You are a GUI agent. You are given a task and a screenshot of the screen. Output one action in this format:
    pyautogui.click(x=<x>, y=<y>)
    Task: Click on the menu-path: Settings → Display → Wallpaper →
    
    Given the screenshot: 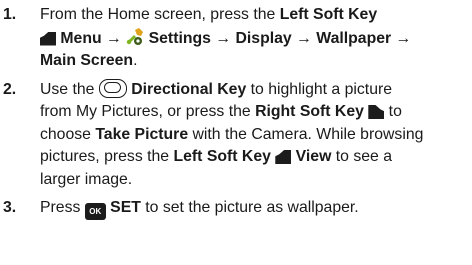 What is the action you would take?
    pyautogui.click(x=280, y=38)
    